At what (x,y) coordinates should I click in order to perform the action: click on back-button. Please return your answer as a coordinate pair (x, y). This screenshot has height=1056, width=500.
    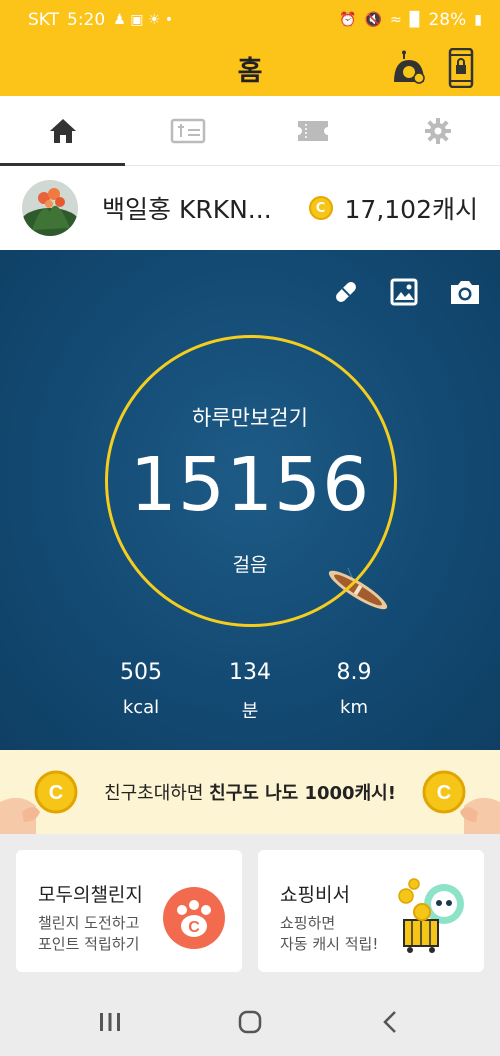
    Looking at the image, I should click on (390, 1022).